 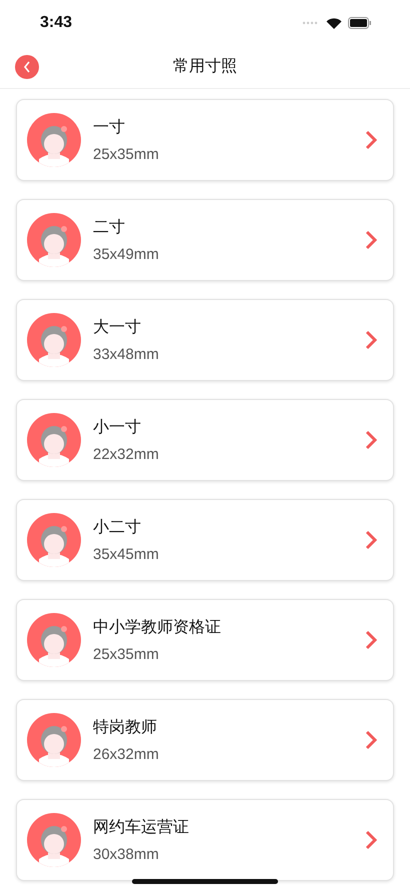 I want to click on photo-size-card: 一寸 25x35mm, so click(x=205, y=140).